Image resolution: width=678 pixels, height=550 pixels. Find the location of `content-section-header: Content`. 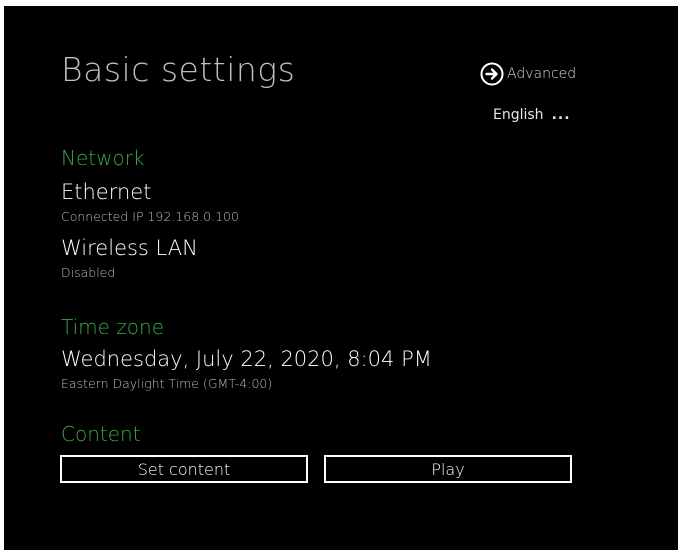

content-section-header: Content is located at coordinates (101, 434).